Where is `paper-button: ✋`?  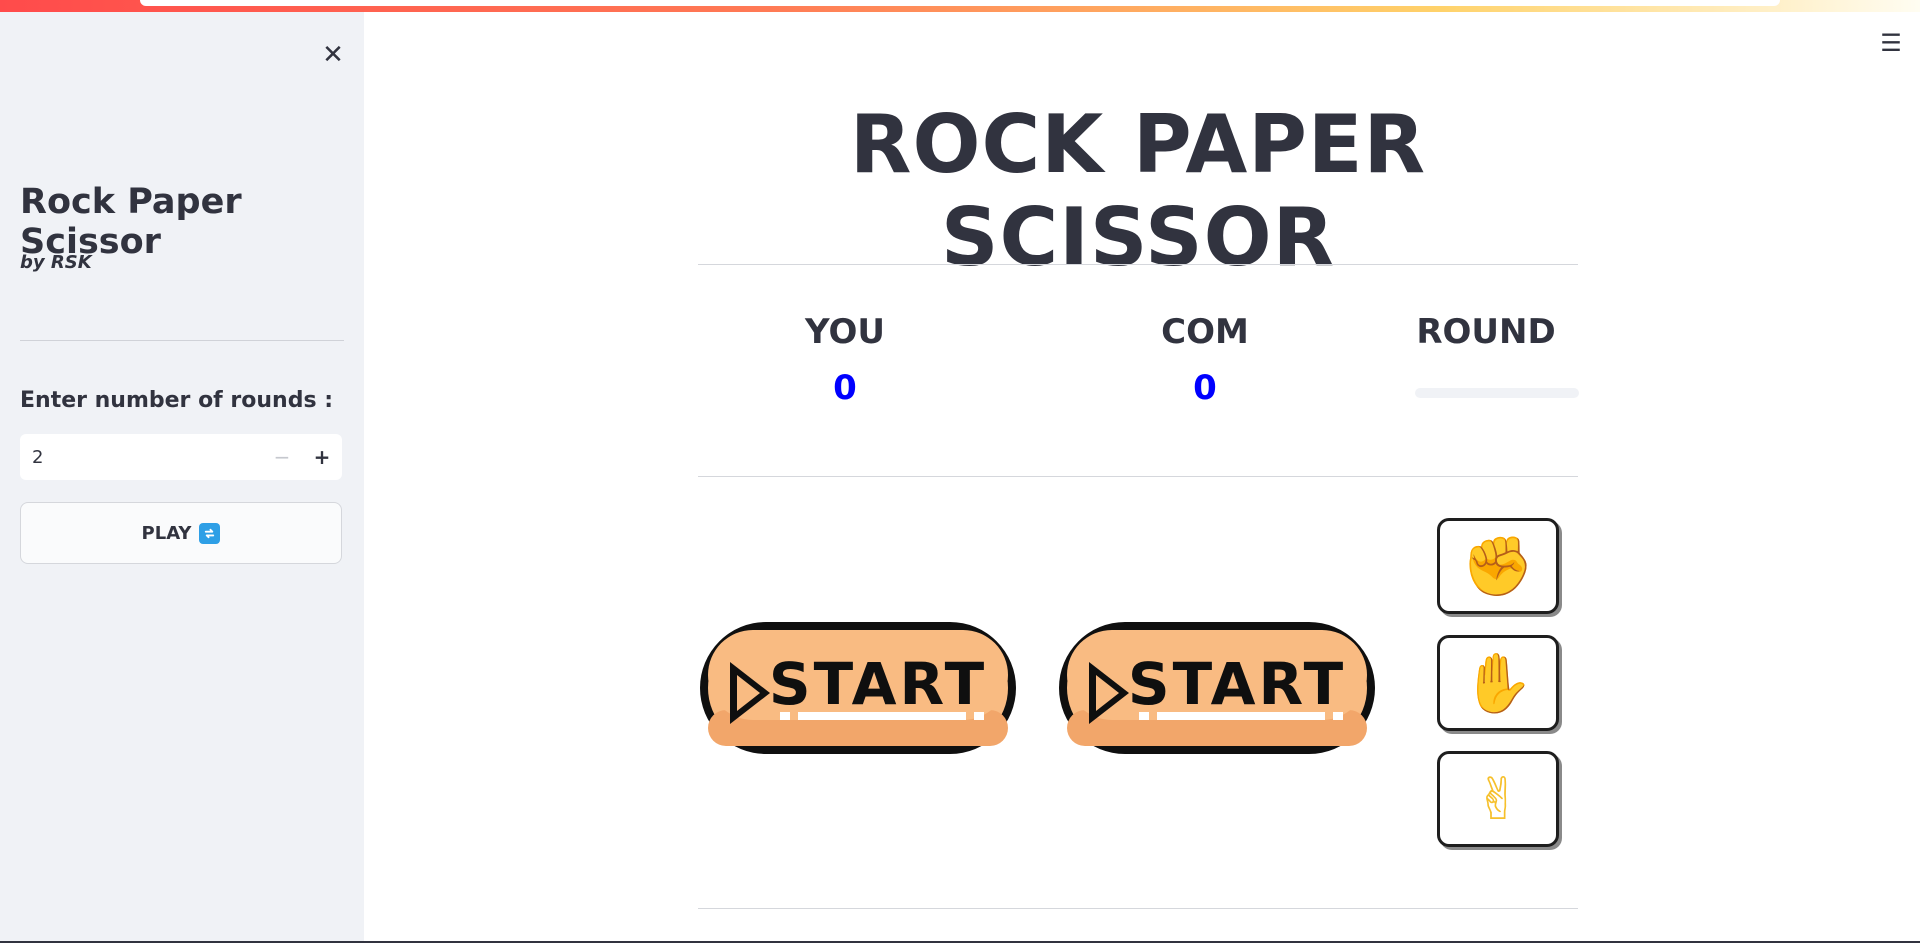 paper-button: ✋ is located at coordinates (1498, 683).